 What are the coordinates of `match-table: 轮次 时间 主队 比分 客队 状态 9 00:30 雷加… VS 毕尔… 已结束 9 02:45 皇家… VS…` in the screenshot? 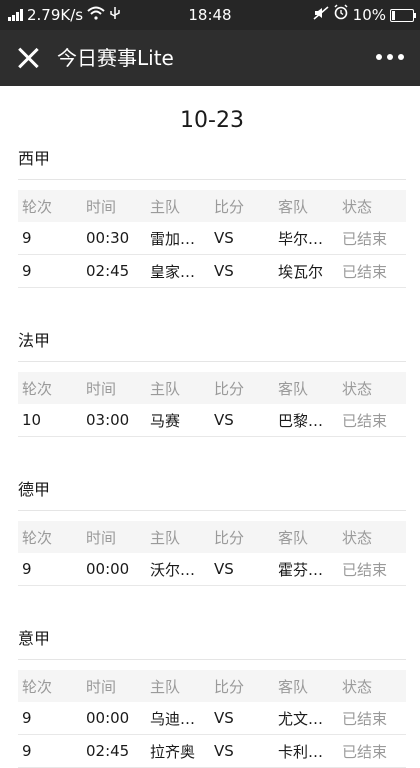 It's located at (212, 239).